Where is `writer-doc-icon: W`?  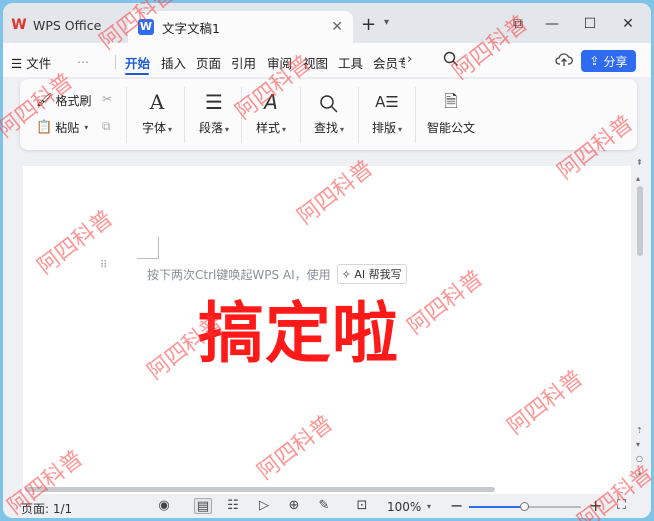 writer-doc-icon: W is located at coordinates (146, 27).